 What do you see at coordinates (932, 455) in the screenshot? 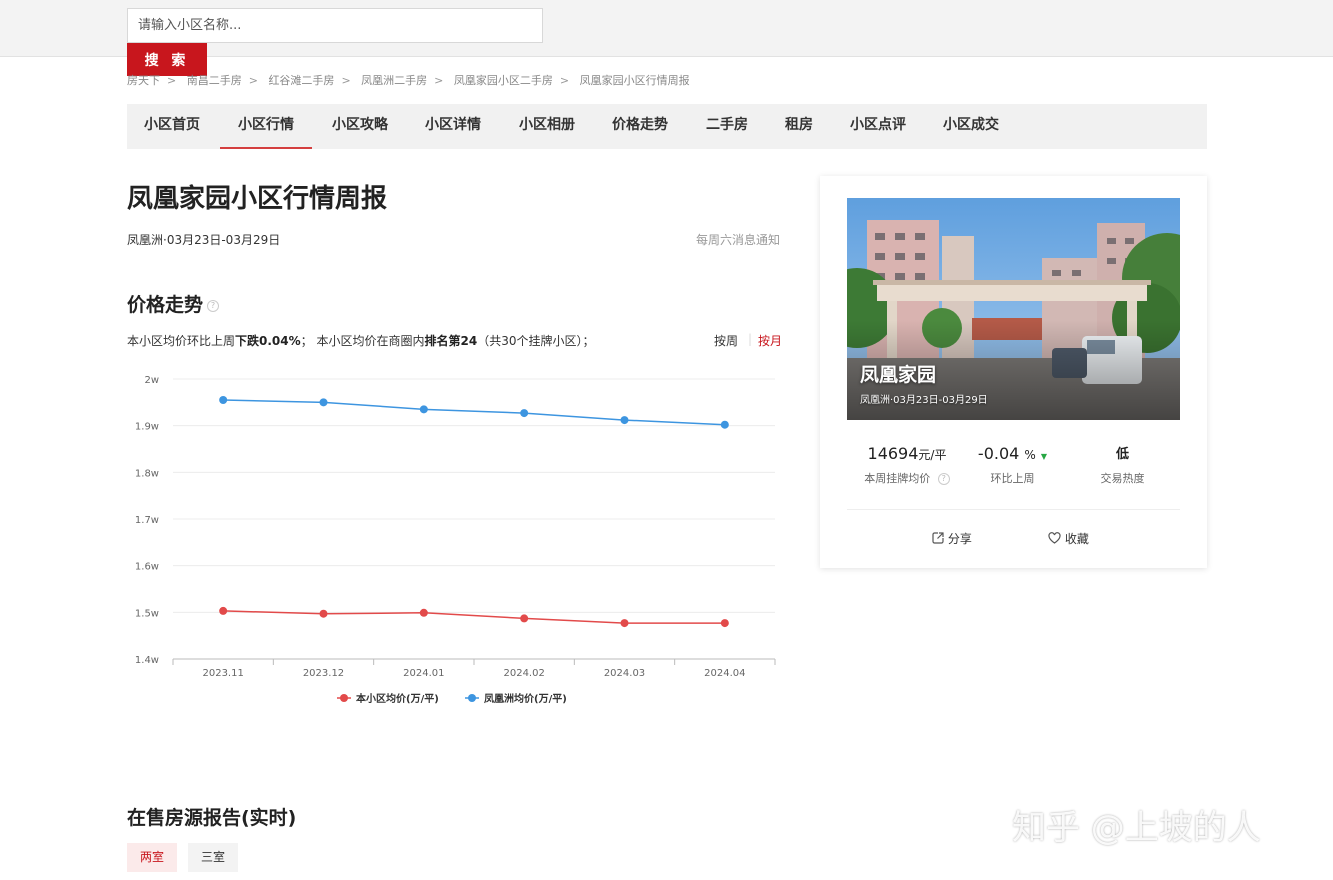
I see `listing-price-unit: 元/平` at bounding box center [932, 455].